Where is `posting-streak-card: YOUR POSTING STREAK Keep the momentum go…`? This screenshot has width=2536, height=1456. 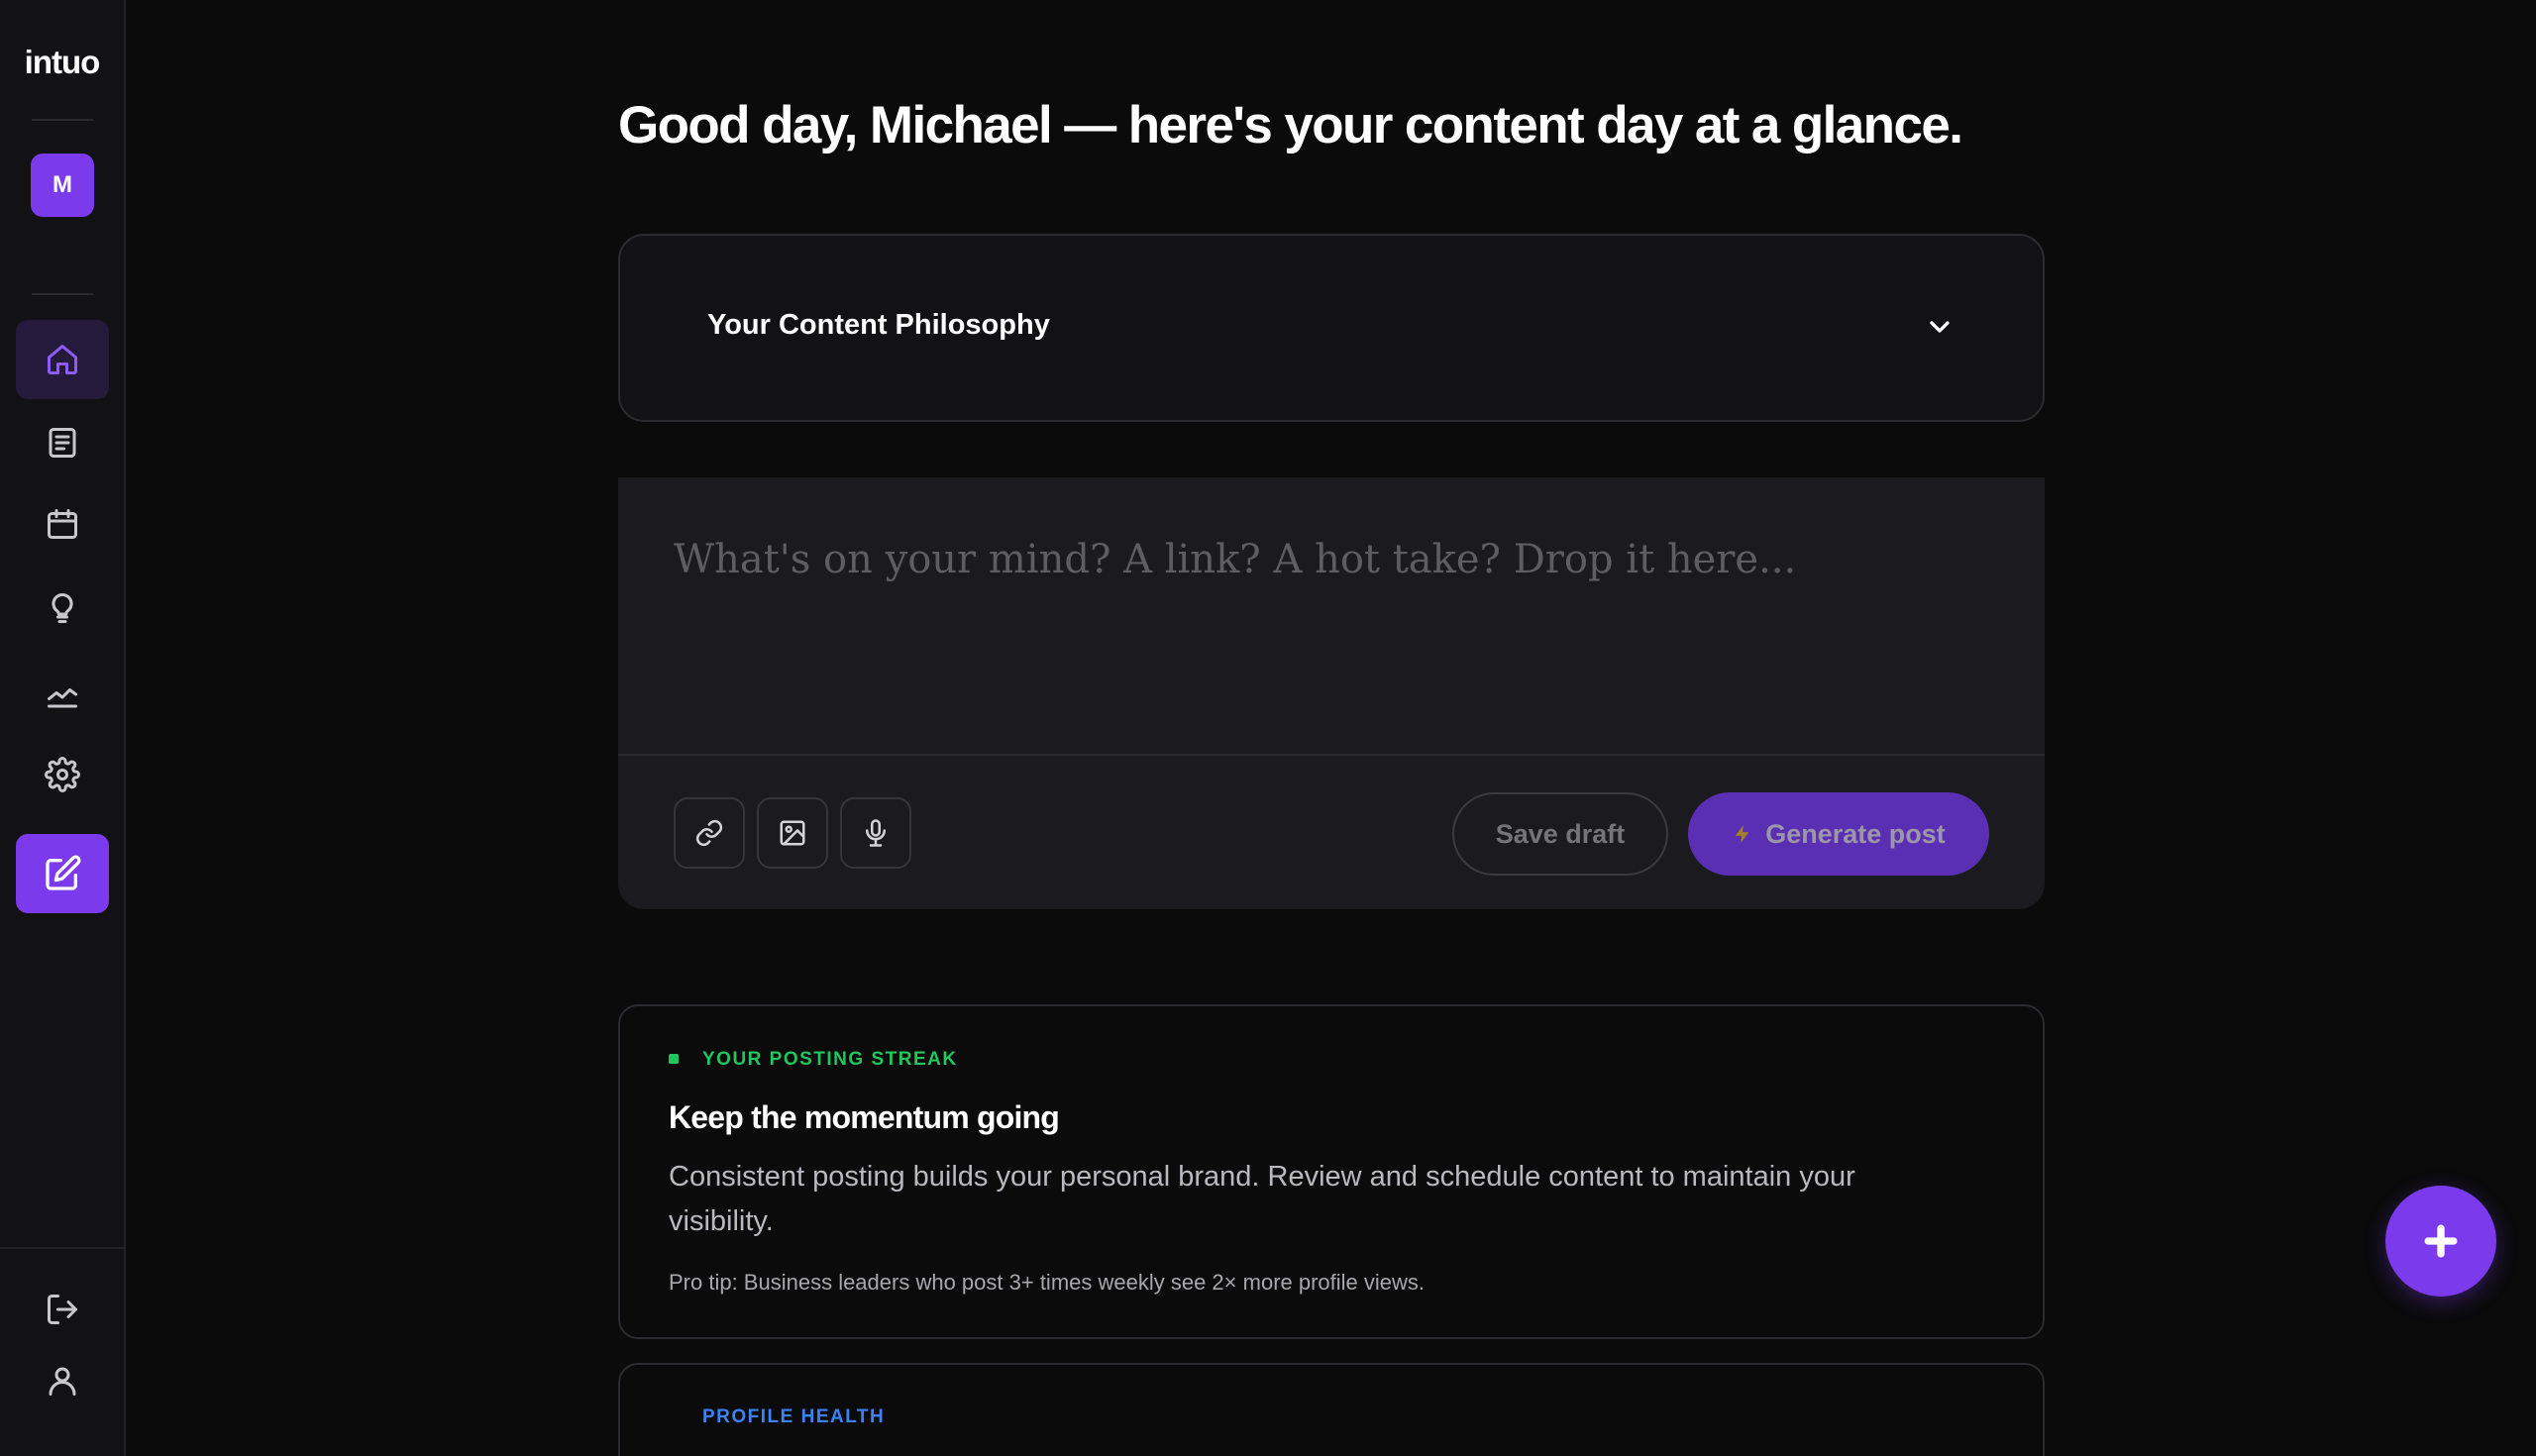
posting-streak-card: YOUR POSTING STREAK Keep the momentum go… is located at coordinates (1331, 1171).